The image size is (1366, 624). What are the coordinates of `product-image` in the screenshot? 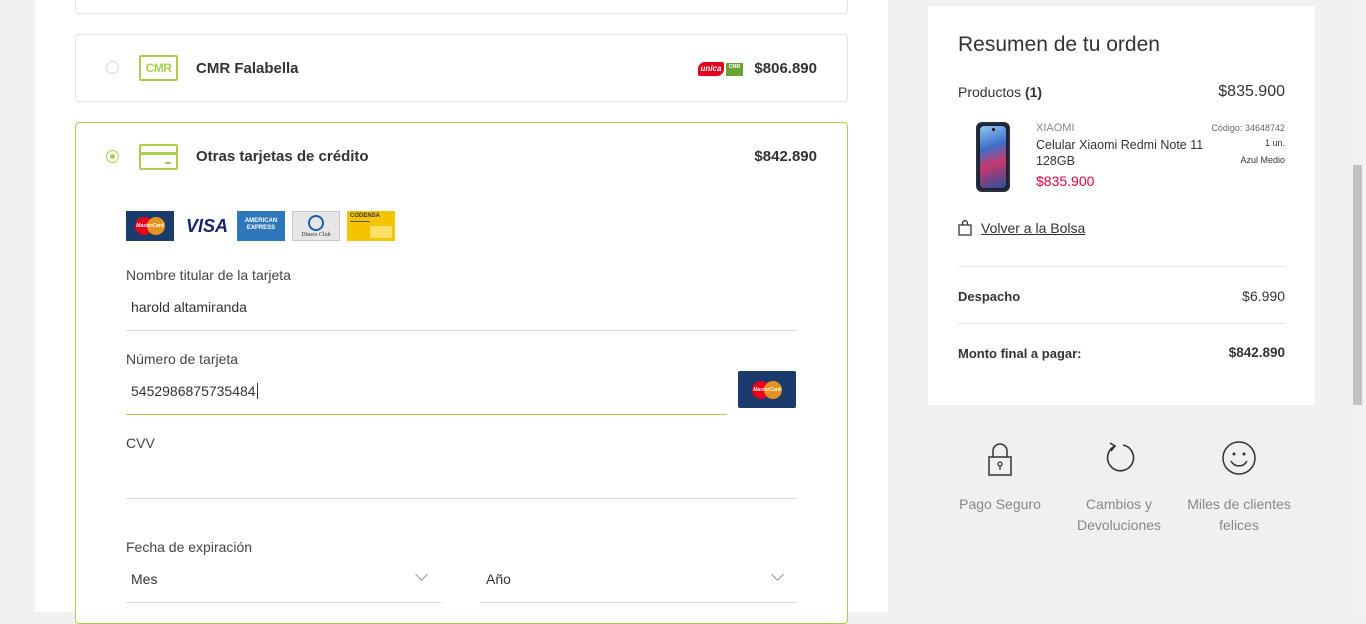 It's located at (993, 157).